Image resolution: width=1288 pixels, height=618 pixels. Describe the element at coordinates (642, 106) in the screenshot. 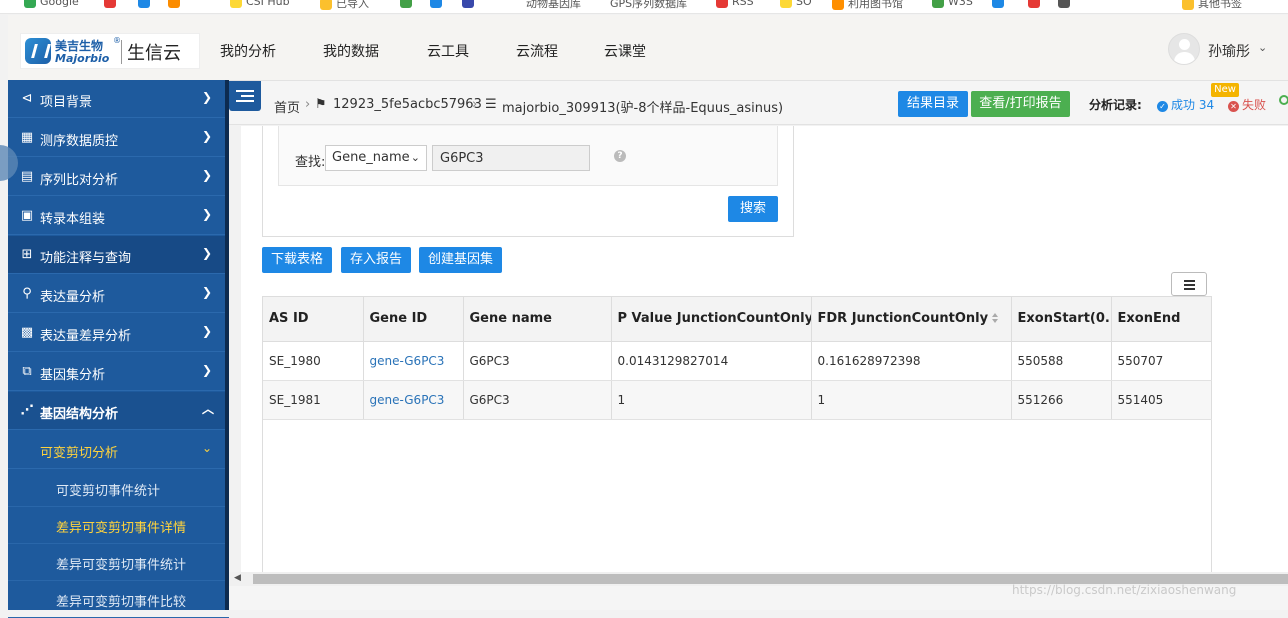

I see `breadcrumb-task: majorbio_309913(驴-8个样品-Equus_asinus)` at that location.